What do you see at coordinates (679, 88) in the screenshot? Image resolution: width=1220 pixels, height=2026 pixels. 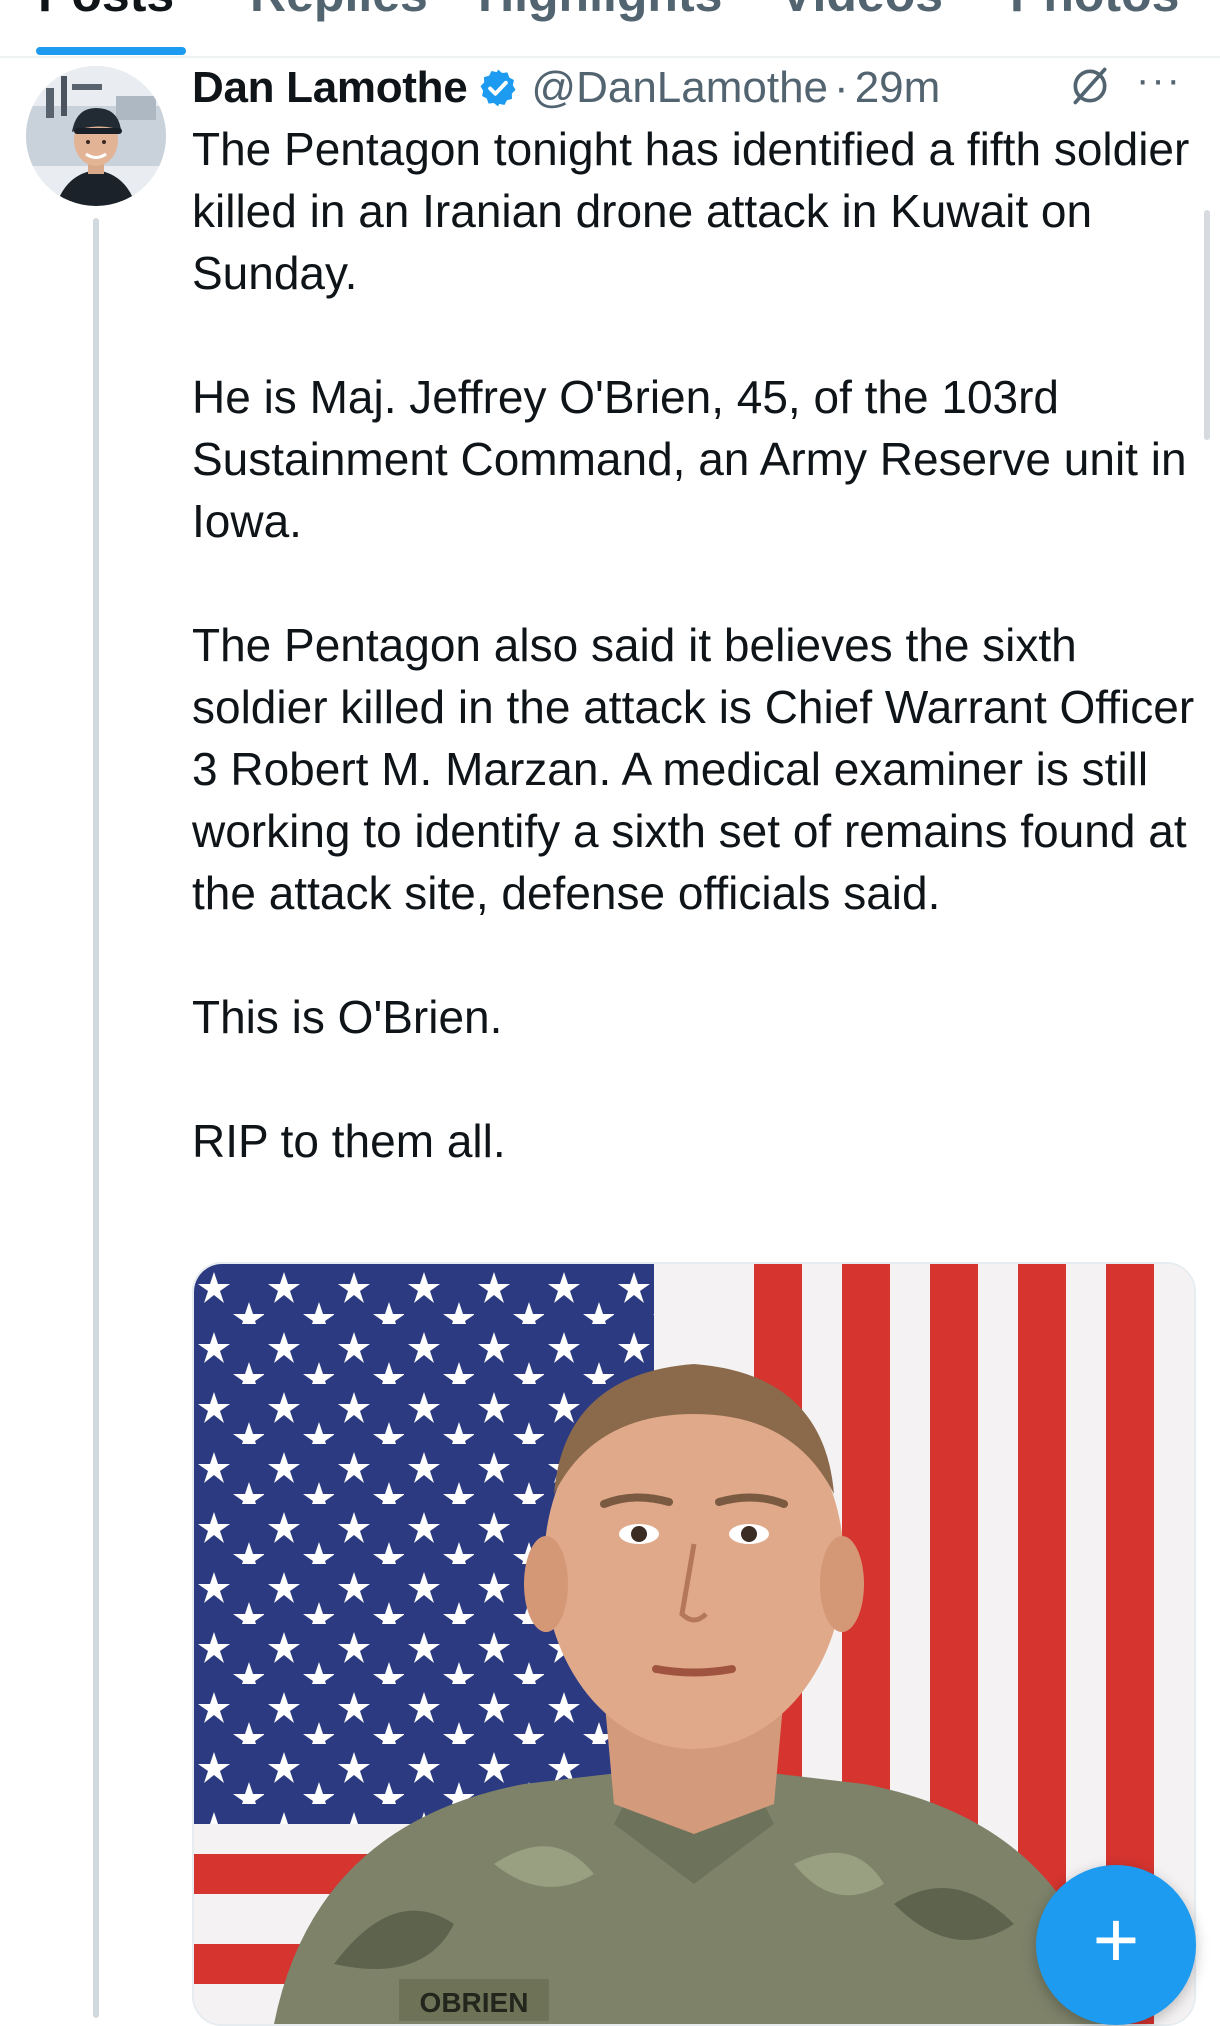 I see `author-handle: @DanLamothe` at bounding box center [679, 88].